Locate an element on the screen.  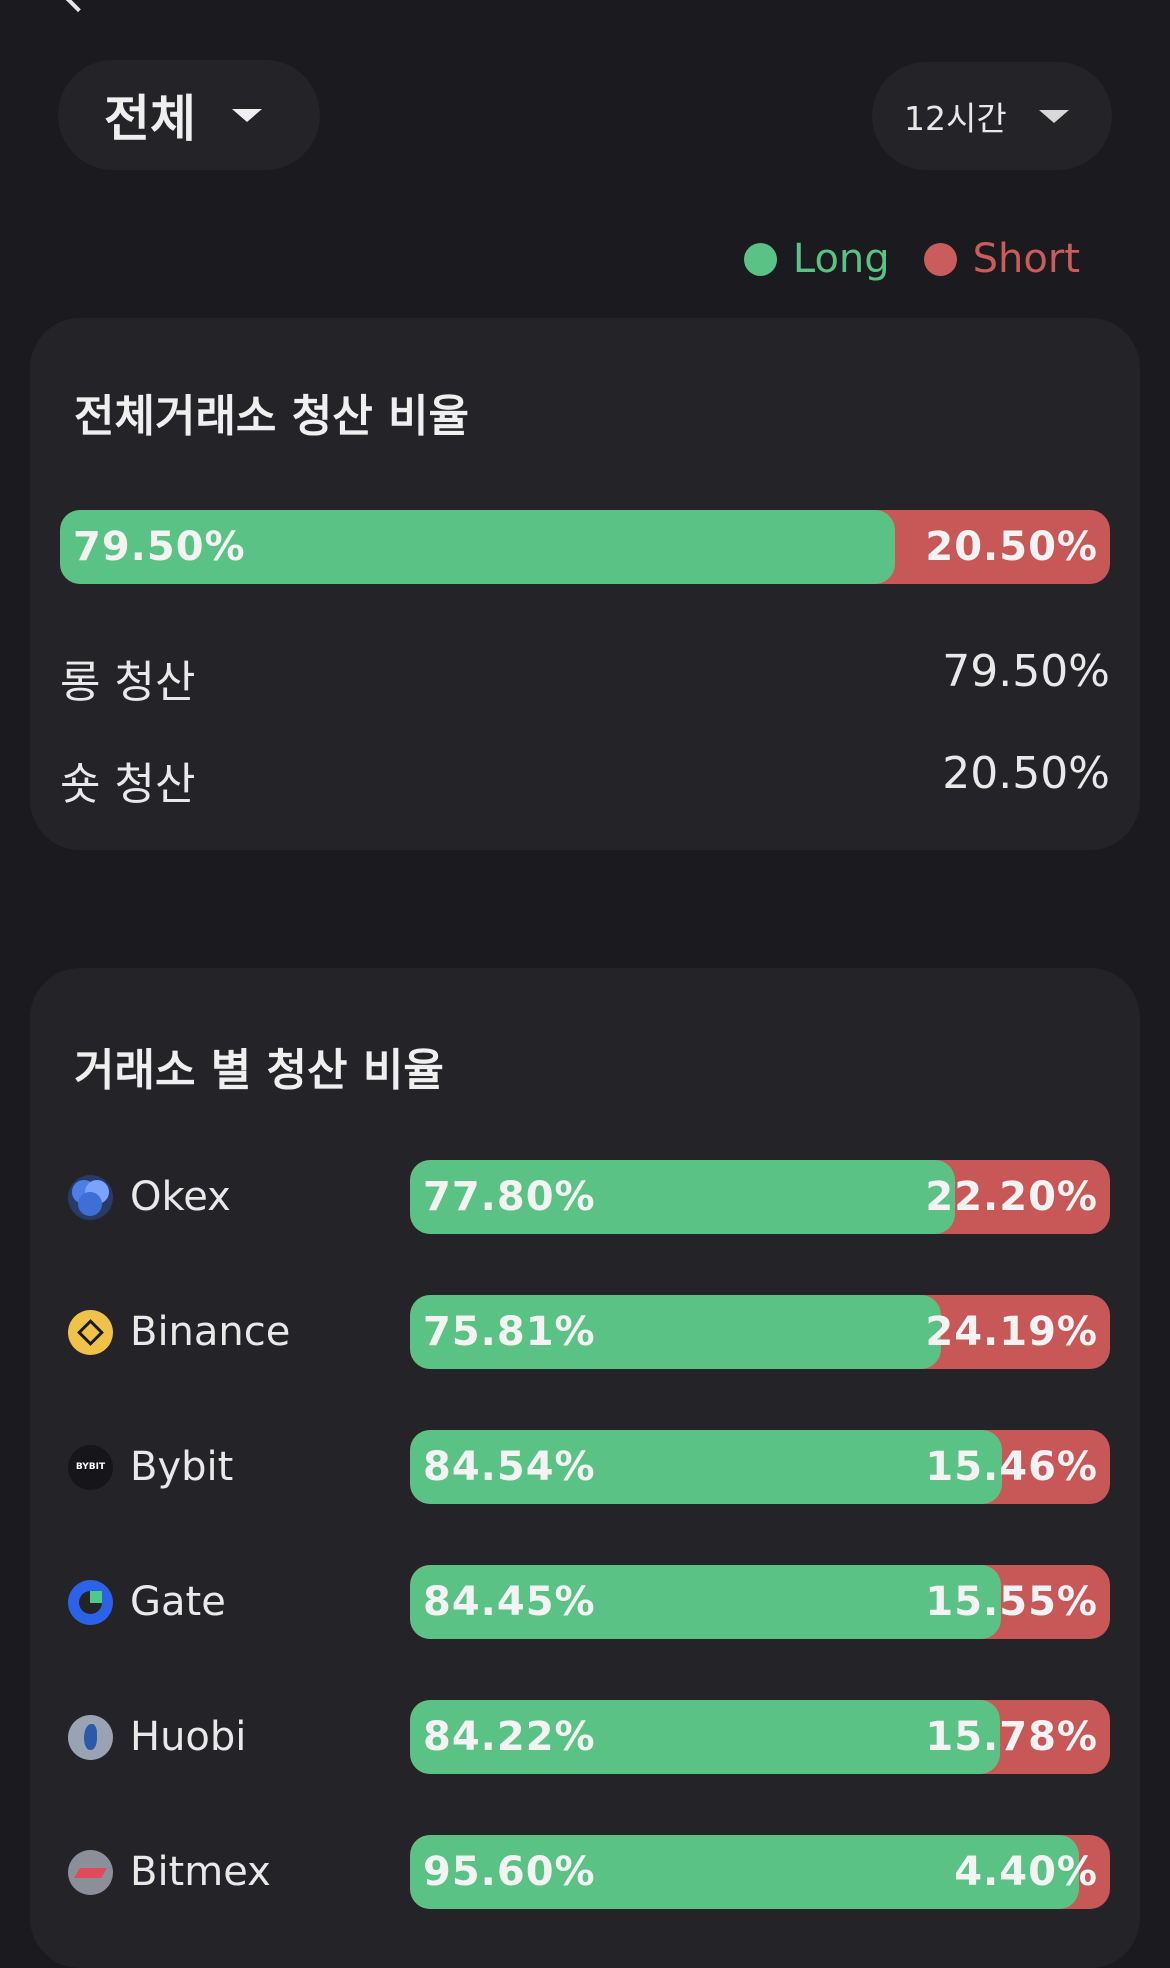
short-legend-label: Short is located at coordinates (1026, 259).